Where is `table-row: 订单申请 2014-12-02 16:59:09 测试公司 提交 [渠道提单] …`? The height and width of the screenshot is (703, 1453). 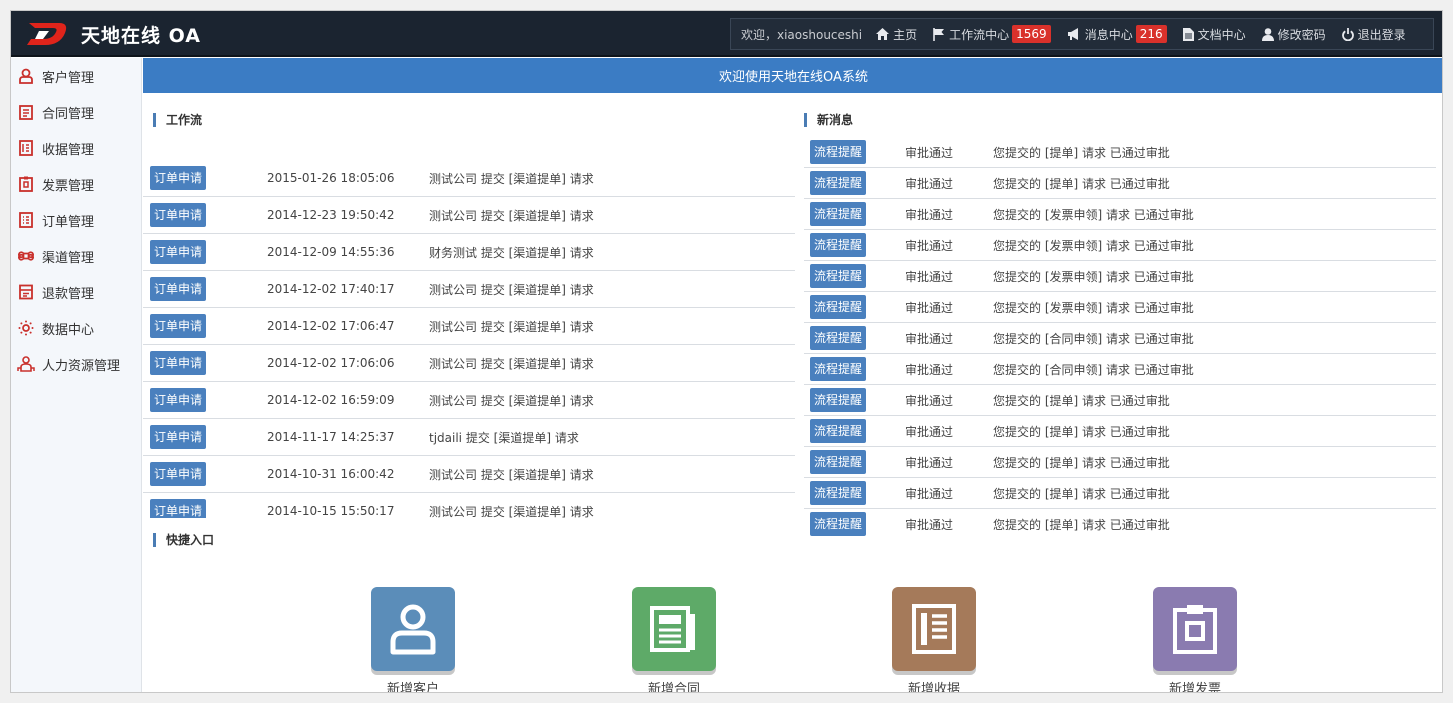 table-row: 订单申请 2014-12-02 16:59:09 测试公司 提交 [渠道提单] … is located at coordinates (469, 400).